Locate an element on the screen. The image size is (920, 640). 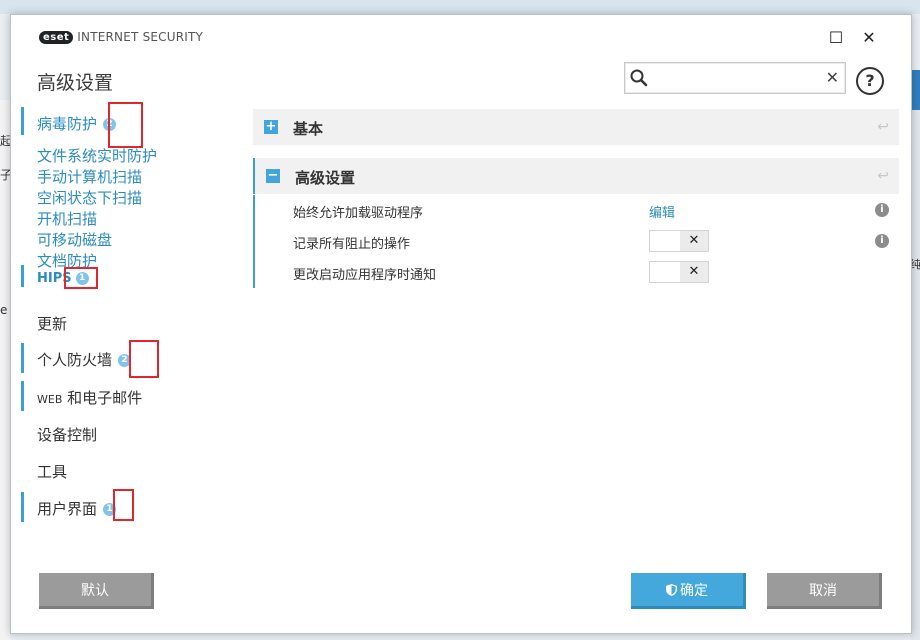
search-icon is located at coordinates (639, 78).